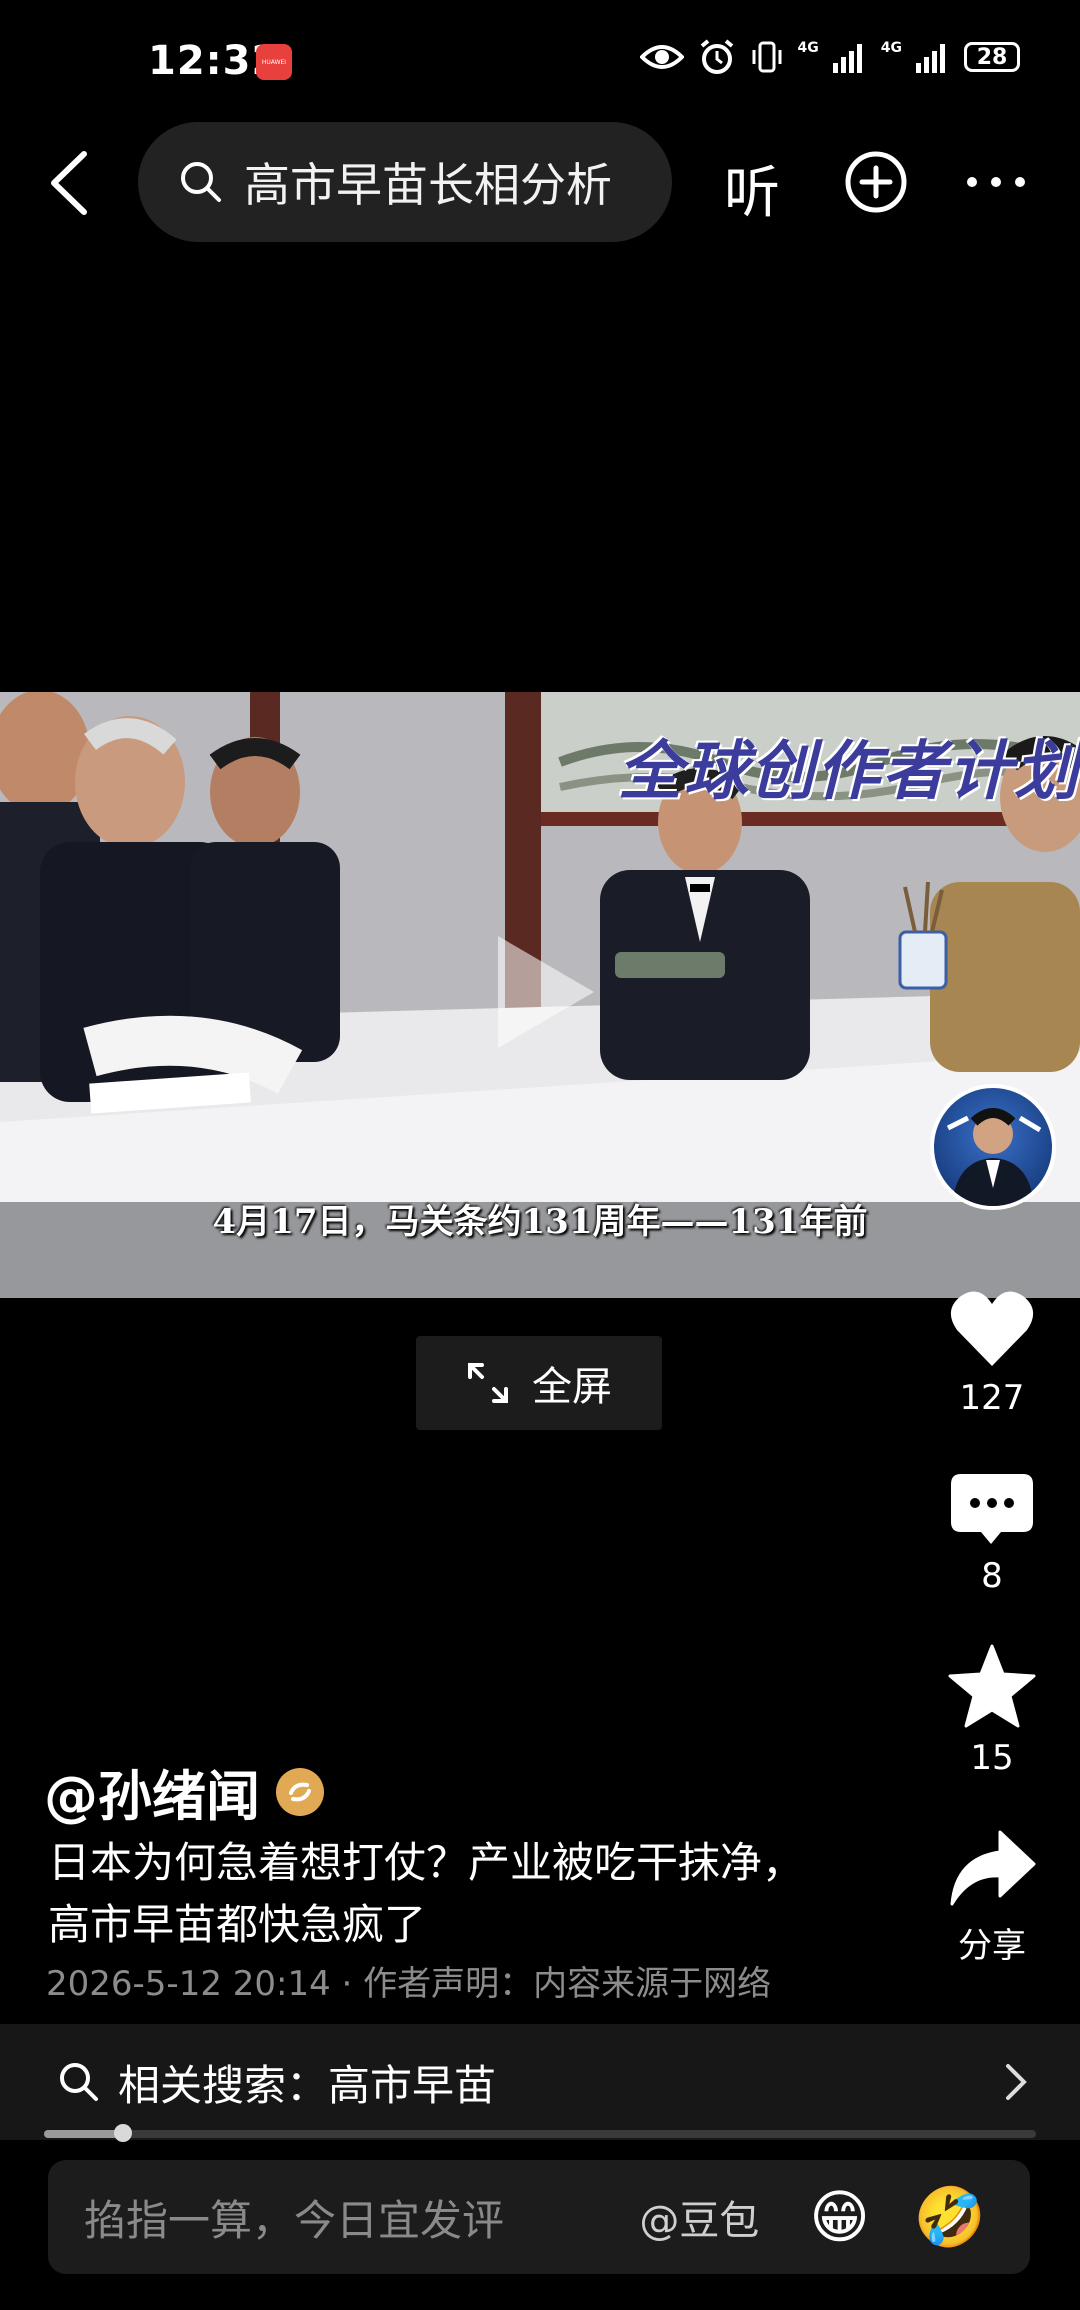 This screenshot has width=1080, height=2310. I want to click on expand-icon, so click(488, 1383).